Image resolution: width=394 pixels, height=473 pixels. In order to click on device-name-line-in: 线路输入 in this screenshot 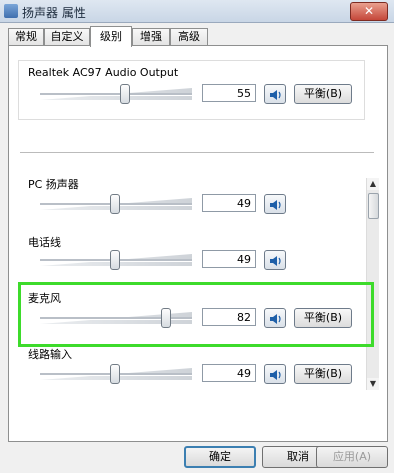, I will do `click(50, 354)`.